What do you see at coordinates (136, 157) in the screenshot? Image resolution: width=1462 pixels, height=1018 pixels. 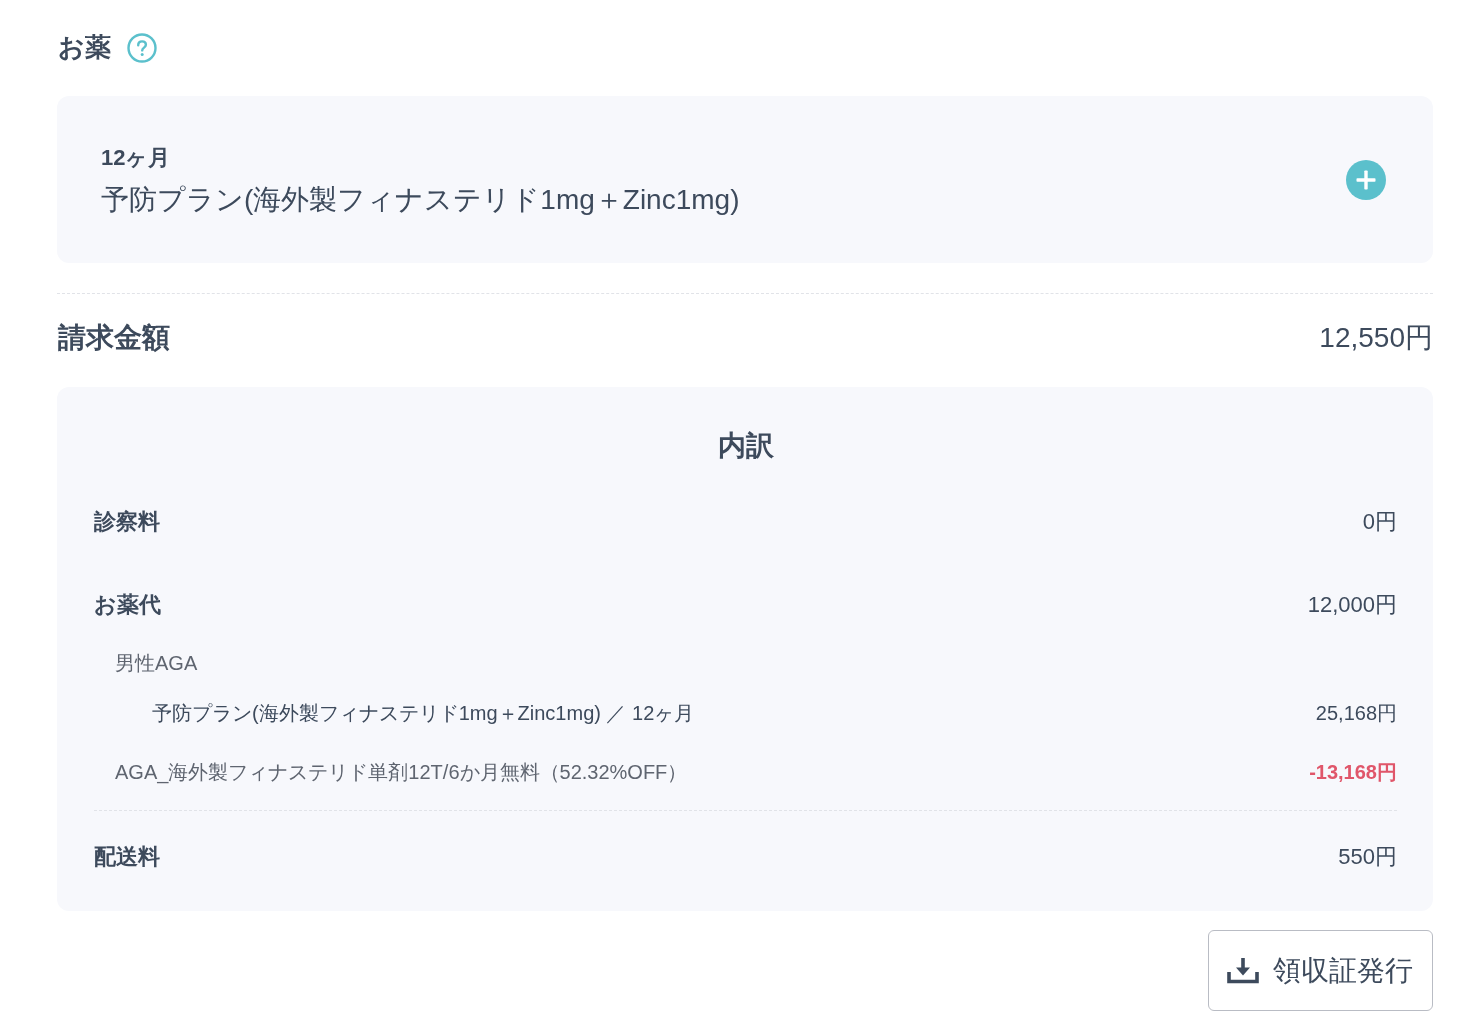 I see `plan-duration: 12ヶ月` at bounding box center [136, 157].